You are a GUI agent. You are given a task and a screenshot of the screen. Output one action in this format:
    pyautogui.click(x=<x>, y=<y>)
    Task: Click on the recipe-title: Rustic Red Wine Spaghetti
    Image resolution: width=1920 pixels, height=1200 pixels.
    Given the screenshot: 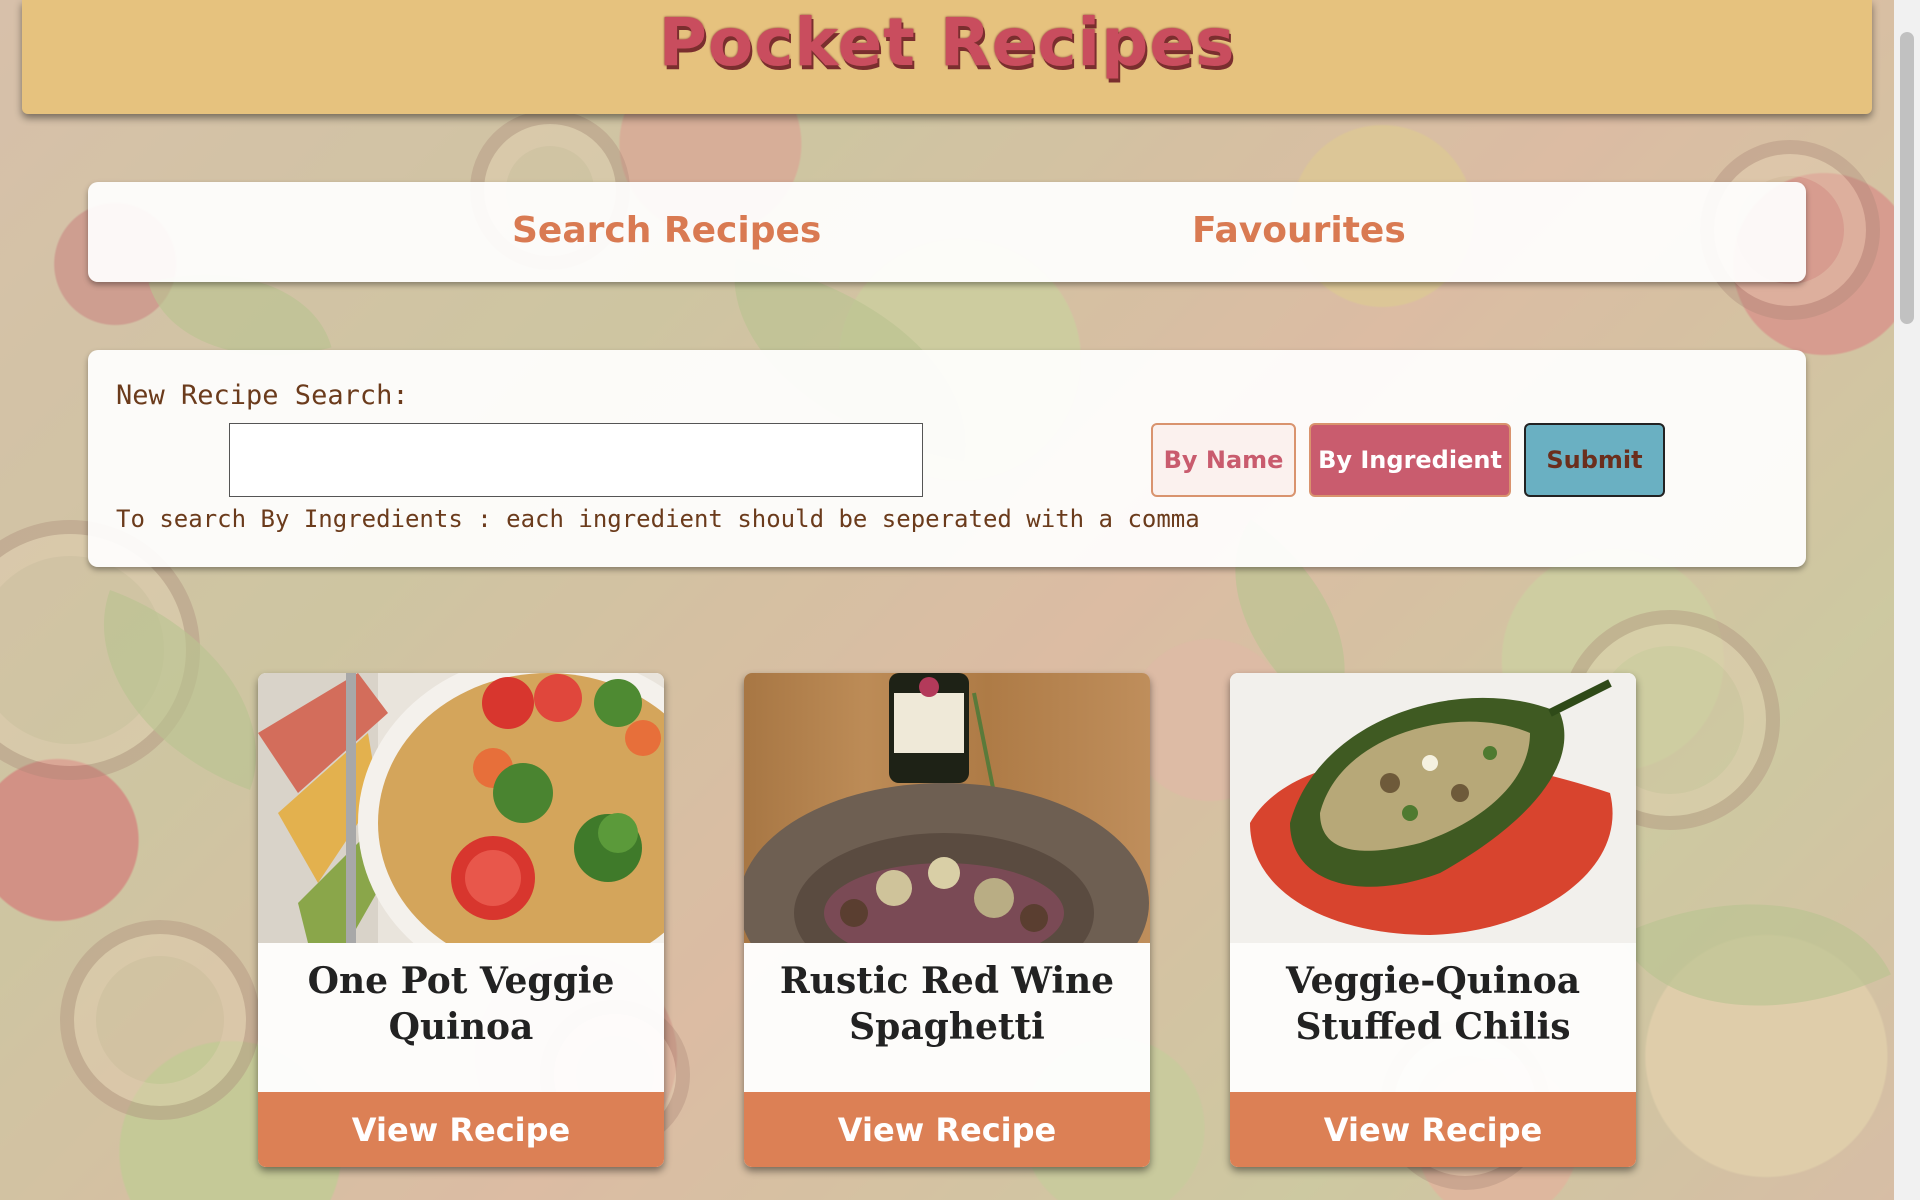 What is the action you would take?
    pyautogui.click(x=947, y=1004)
    